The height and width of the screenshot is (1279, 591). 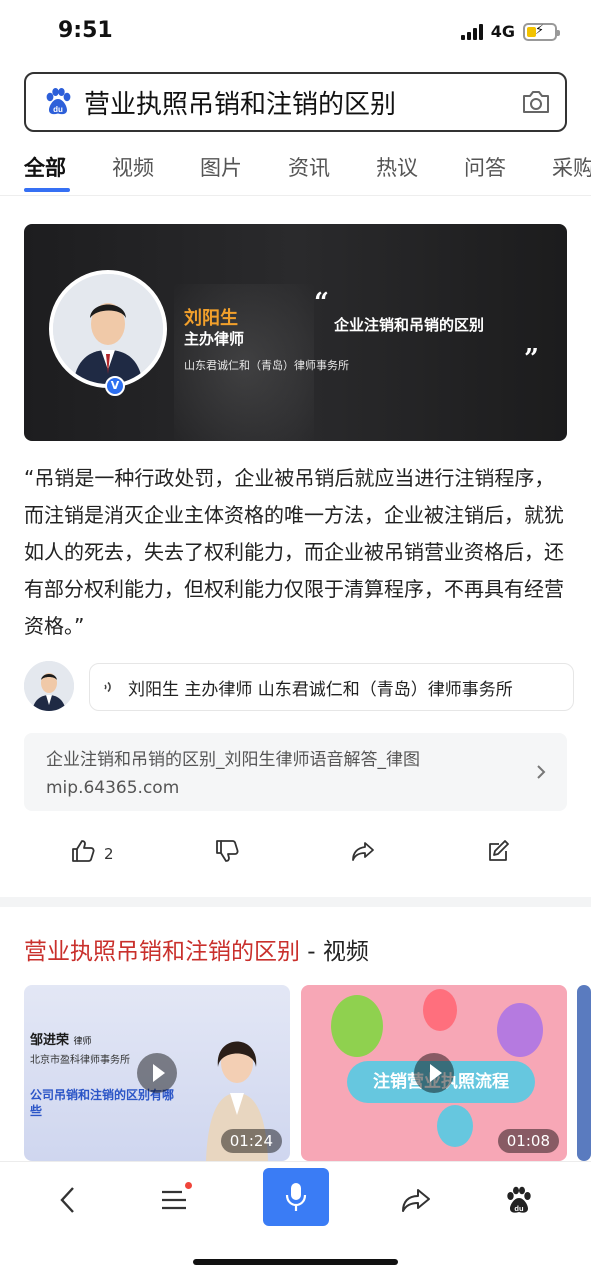 What do you see at coordinates (85, 30) in the screenshot?
I see `status-time: 9:51` at bounding box center [85, 30].